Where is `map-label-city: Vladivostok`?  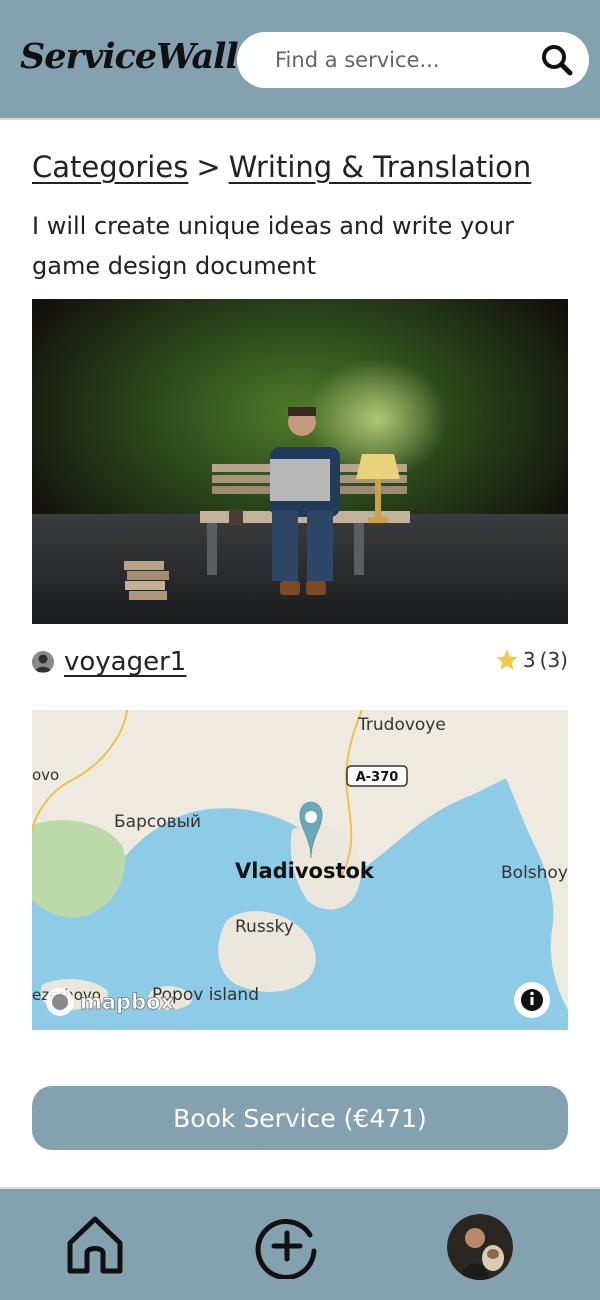 map-label-city: Vladivostok is located at coordinates (305, 871).